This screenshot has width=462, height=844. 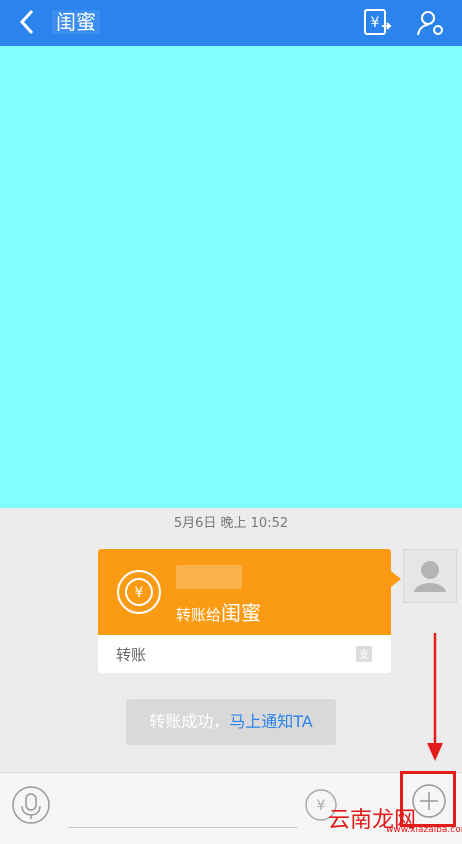 I want to click on transfer-card-text: 转账给闺蜜, so click(x=218, y=611).